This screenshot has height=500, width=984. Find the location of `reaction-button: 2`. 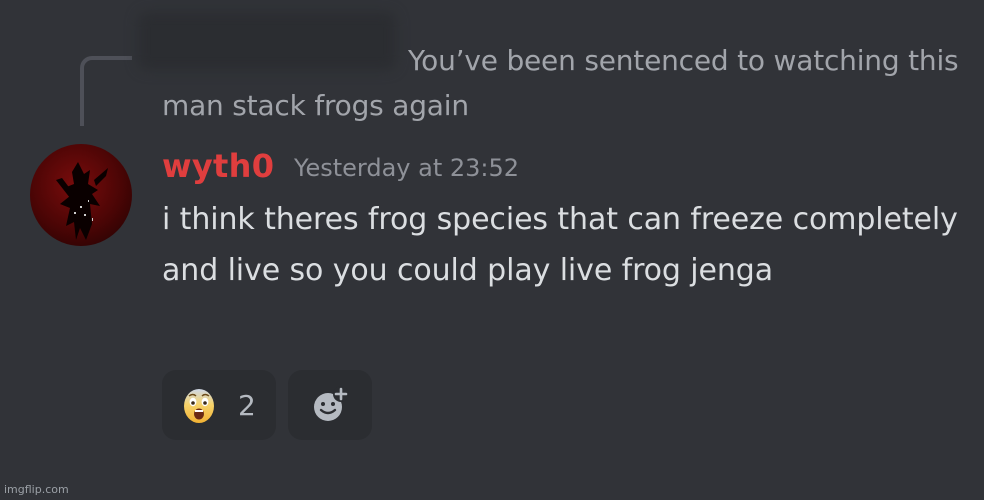

reaction-button: 2 is located at coordinates (219, 405).